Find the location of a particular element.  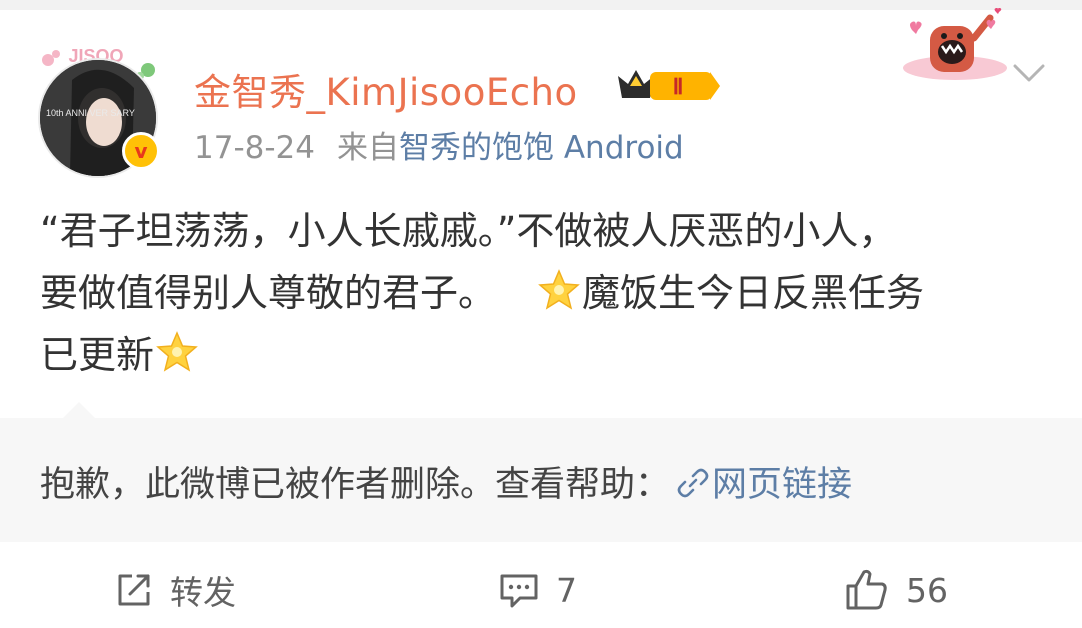

post-text-line-1: “君子坦荡荡，小人长戚戚。”不做被人厌恶的小人， is located at coordinates (468, 231).